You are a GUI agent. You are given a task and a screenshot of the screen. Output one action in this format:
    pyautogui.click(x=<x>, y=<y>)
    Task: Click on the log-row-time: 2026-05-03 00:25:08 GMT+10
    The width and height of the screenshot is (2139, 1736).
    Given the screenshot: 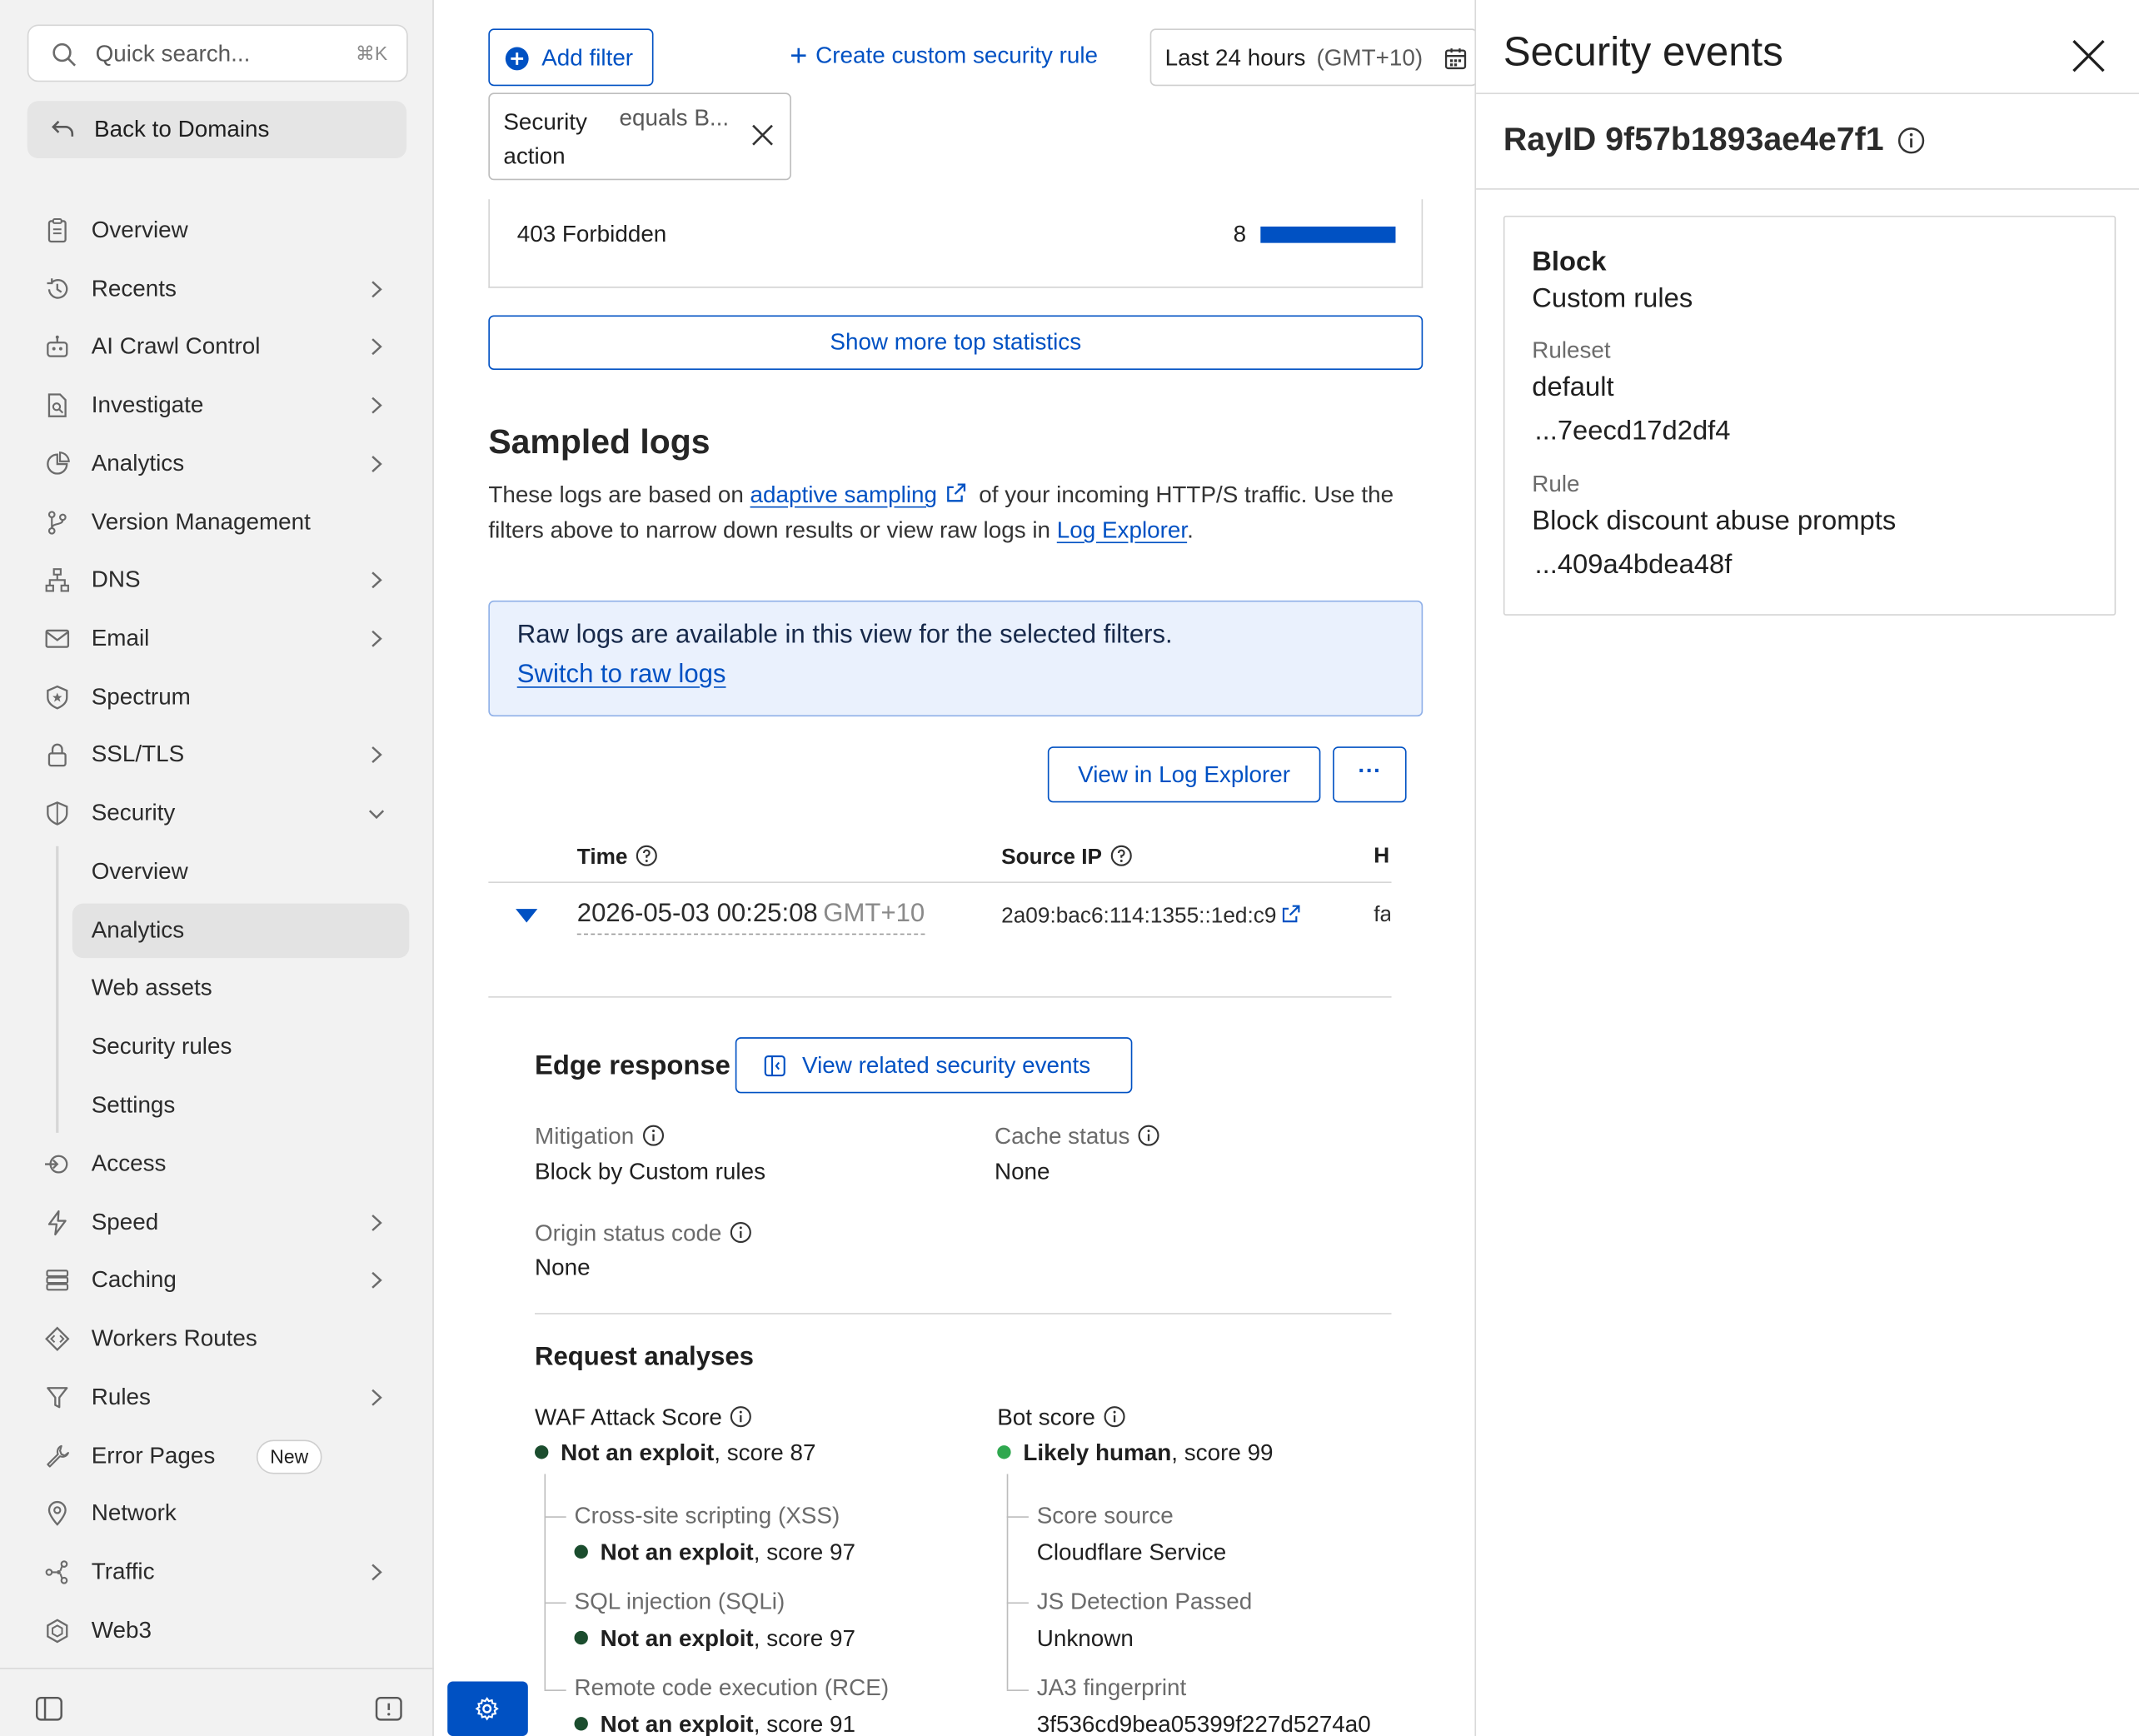 What is the action you would take?
    pyautogui.click(x=750, y=918)
    